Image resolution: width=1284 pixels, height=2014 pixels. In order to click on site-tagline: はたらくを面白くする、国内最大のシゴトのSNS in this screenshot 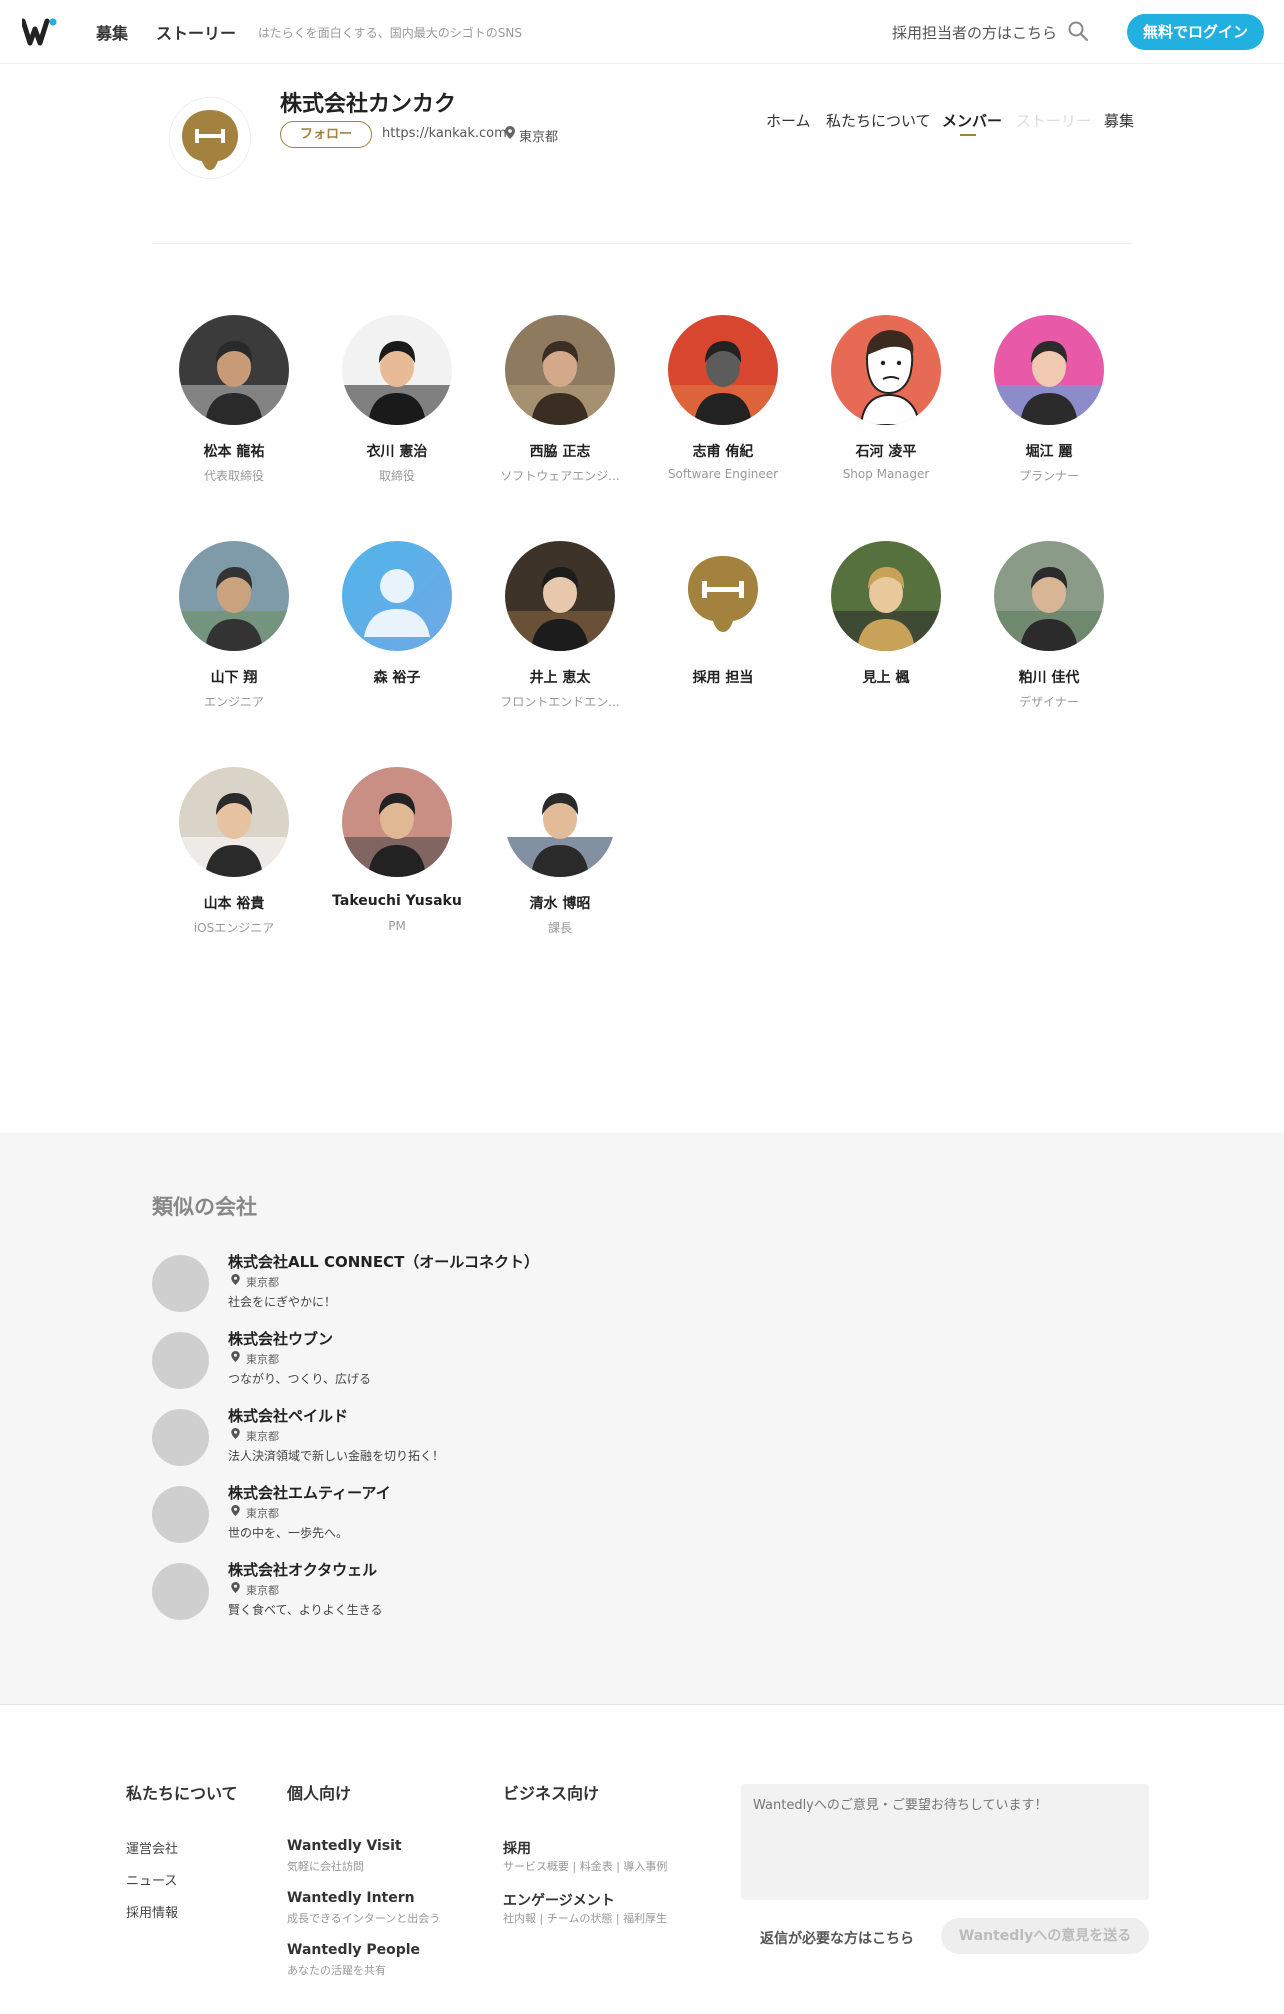, I will do `click(390, 33)`.